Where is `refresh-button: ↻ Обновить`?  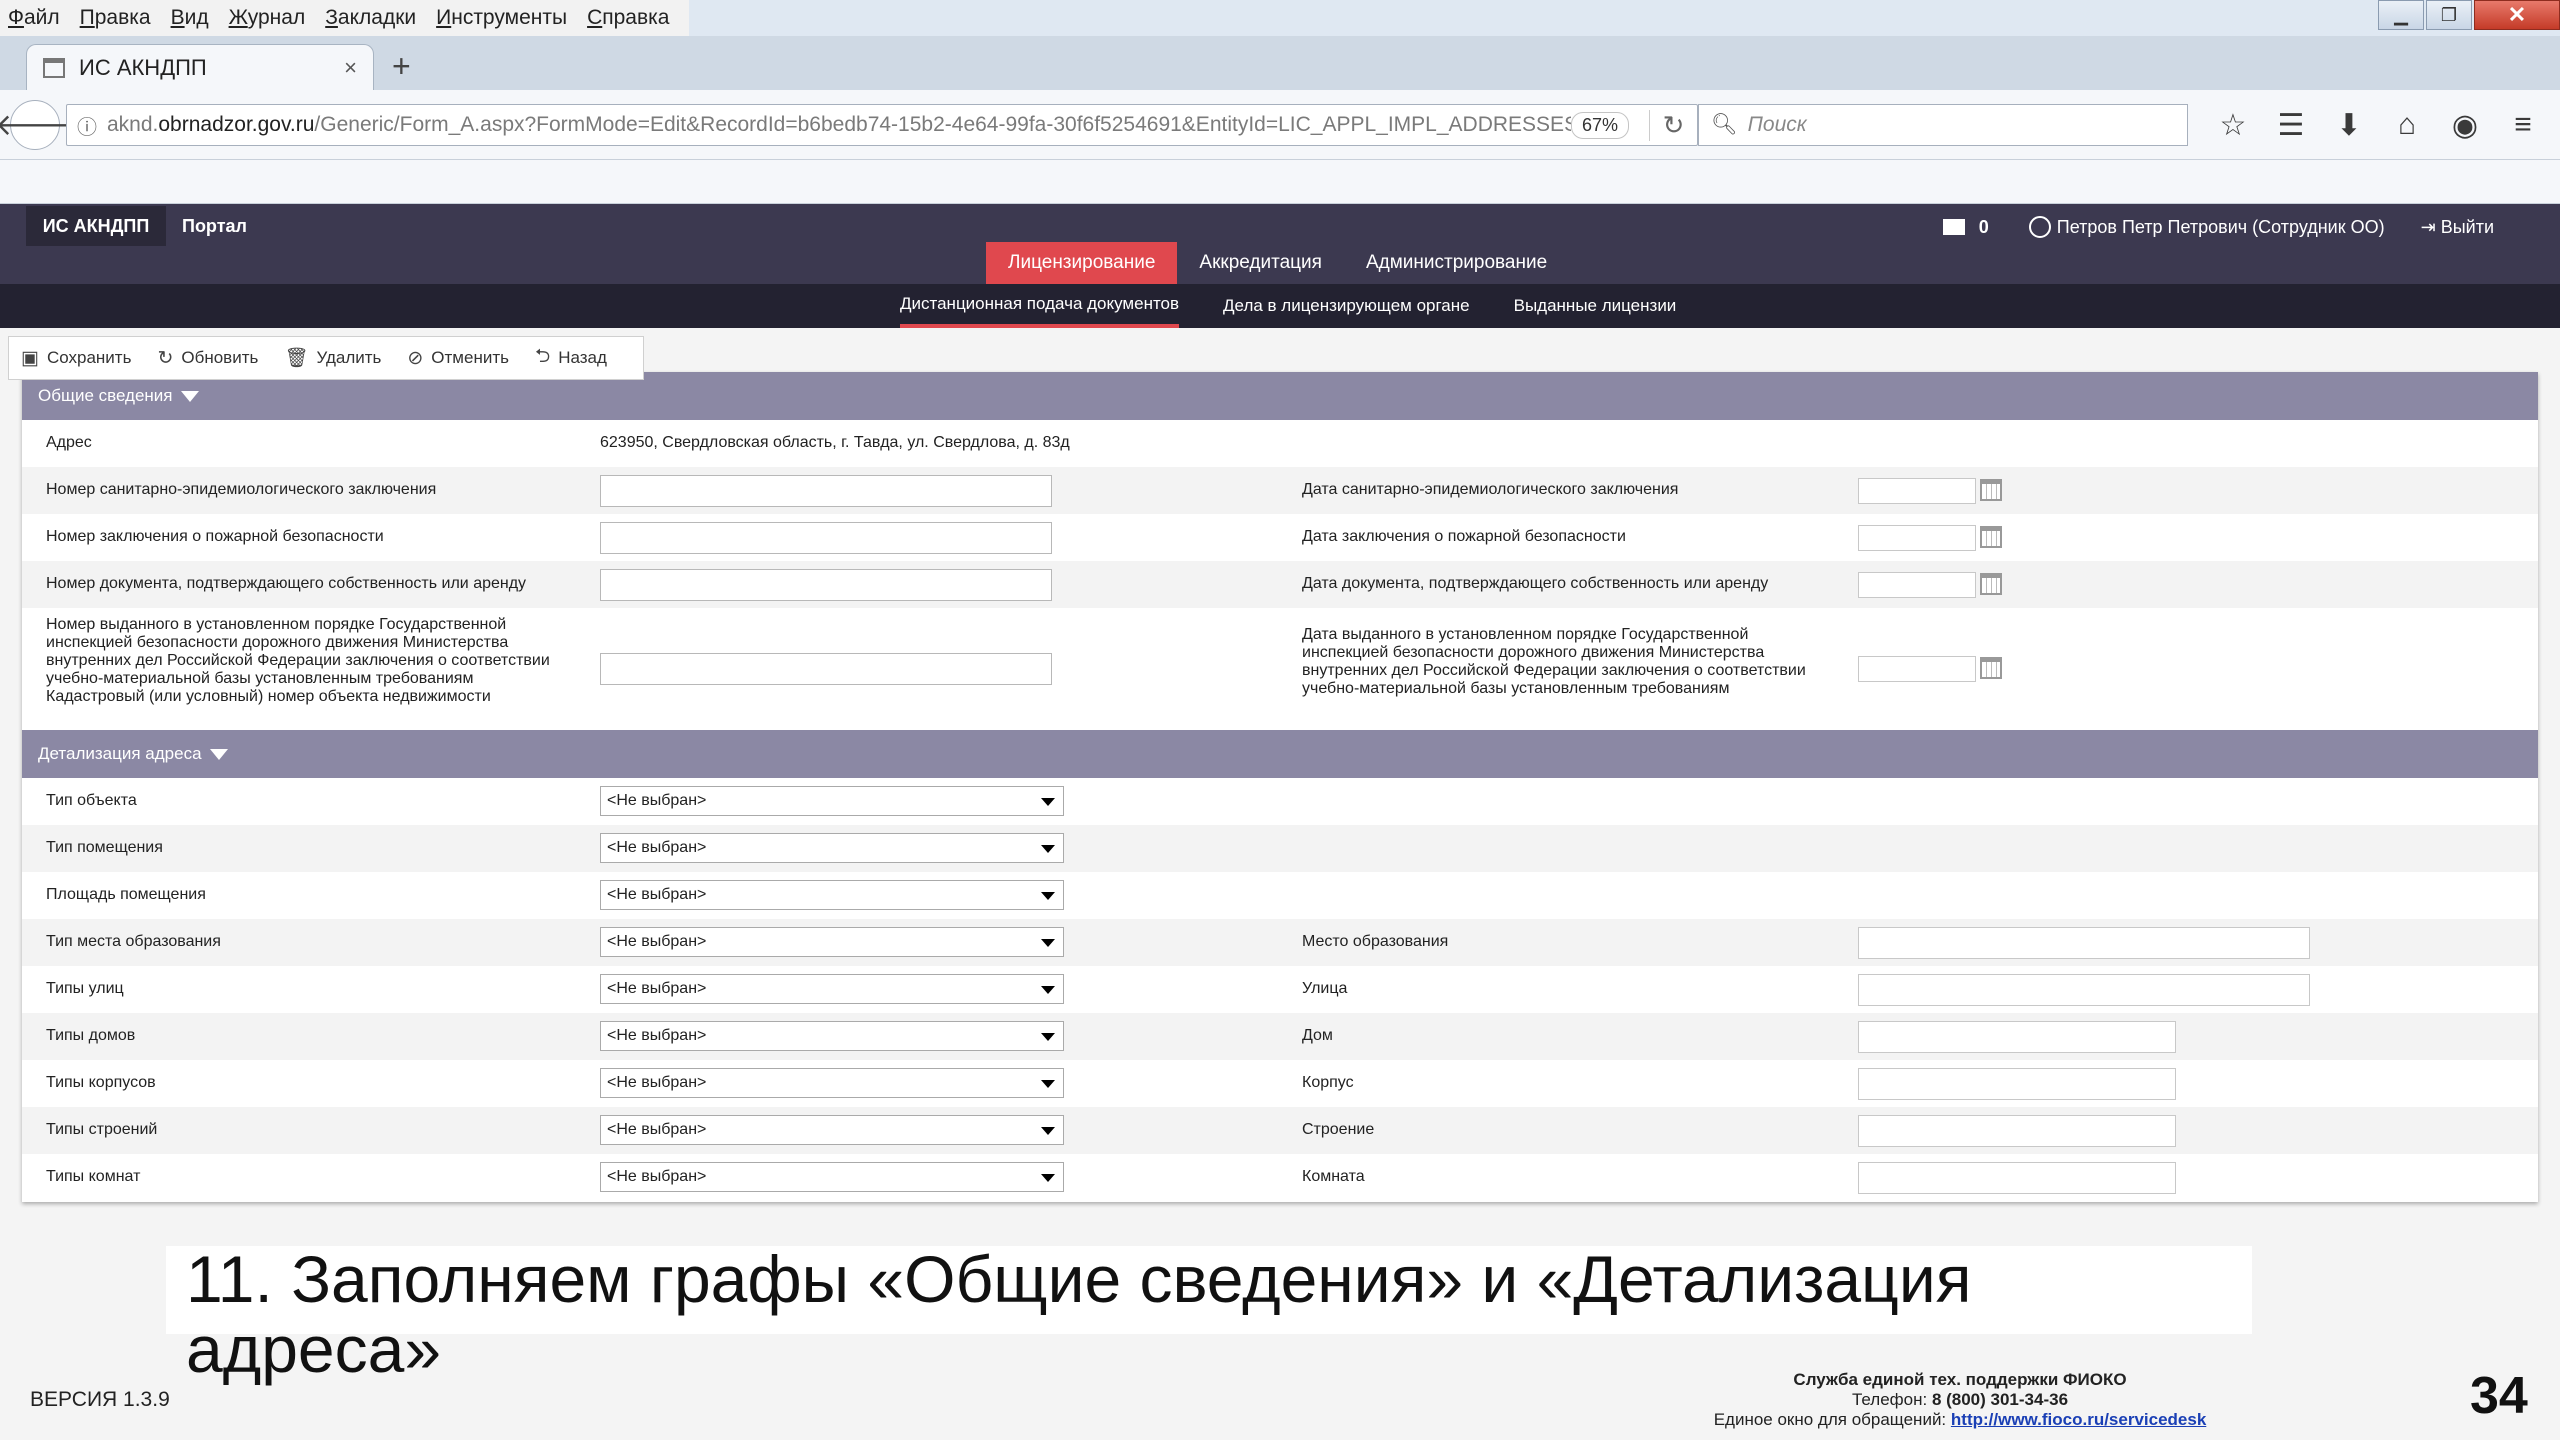 refresh-button: ↻ Обновить is located at coordinates (207, 358).